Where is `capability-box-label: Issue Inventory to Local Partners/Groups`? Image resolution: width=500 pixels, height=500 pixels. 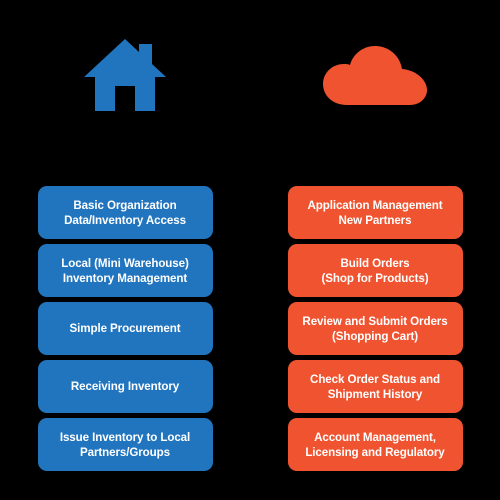 capability-box-label: Issue Inventory to Local Partners/Groups is located at coordinates (125, 444).